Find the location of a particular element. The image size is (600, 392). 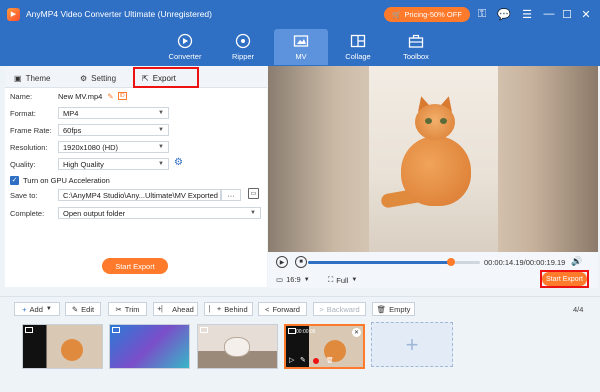

nav-collage: Collage is located at coordinates (358, 47).